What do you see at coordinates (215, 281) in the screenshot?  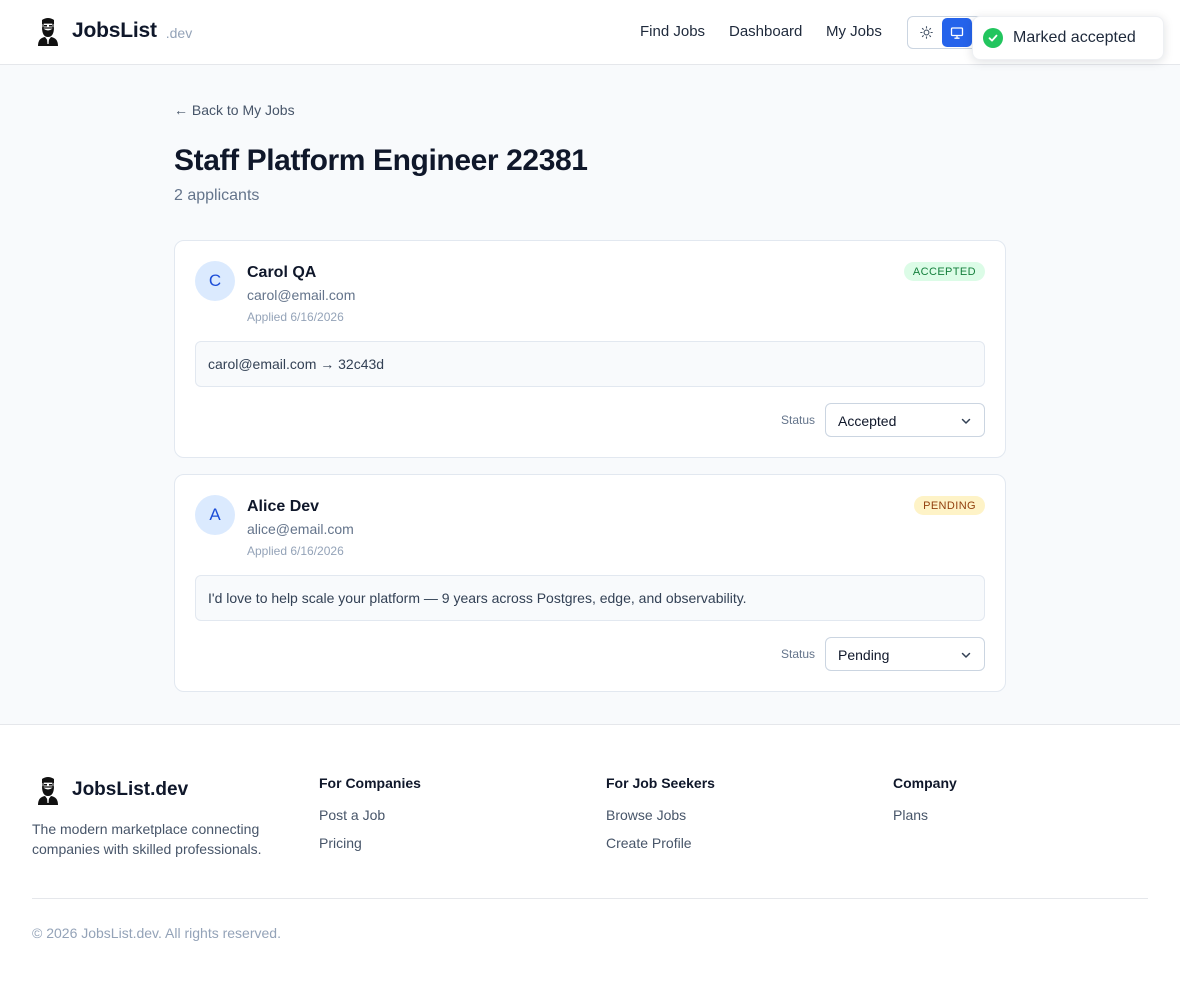 I see `avatar: C` at bounding box center [215, 281].